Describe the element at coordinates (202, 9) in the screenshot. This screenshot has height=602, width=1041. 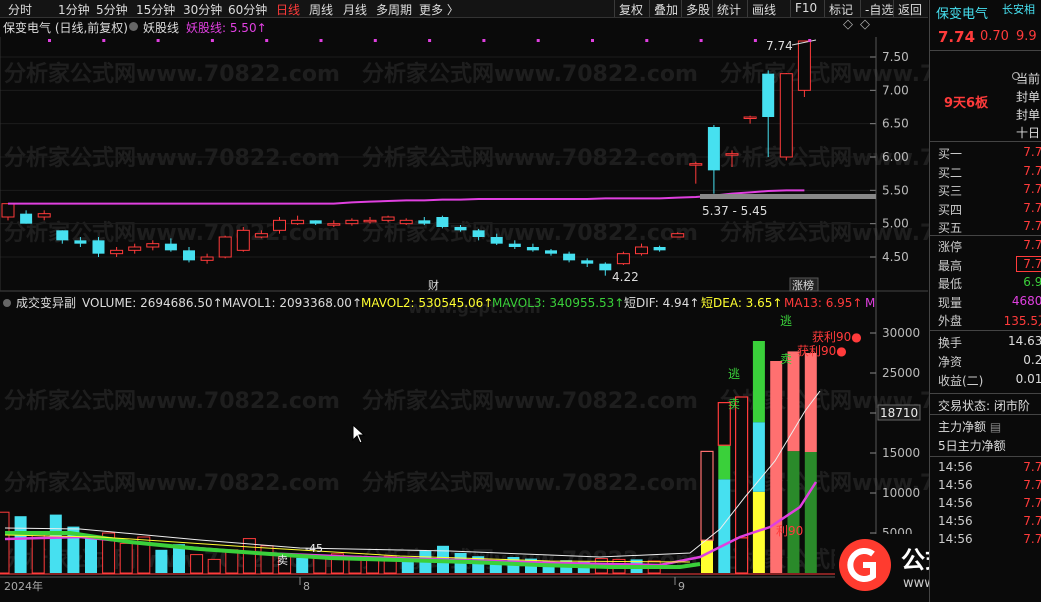
I see `period-tab: 30分钟` at that location.